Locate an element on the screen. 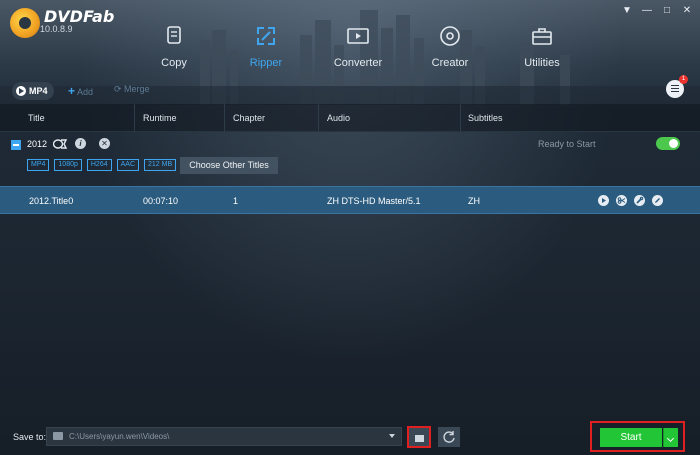 The image size is (700, 455). chevron-down-icon is located at coordinates (392, 436).